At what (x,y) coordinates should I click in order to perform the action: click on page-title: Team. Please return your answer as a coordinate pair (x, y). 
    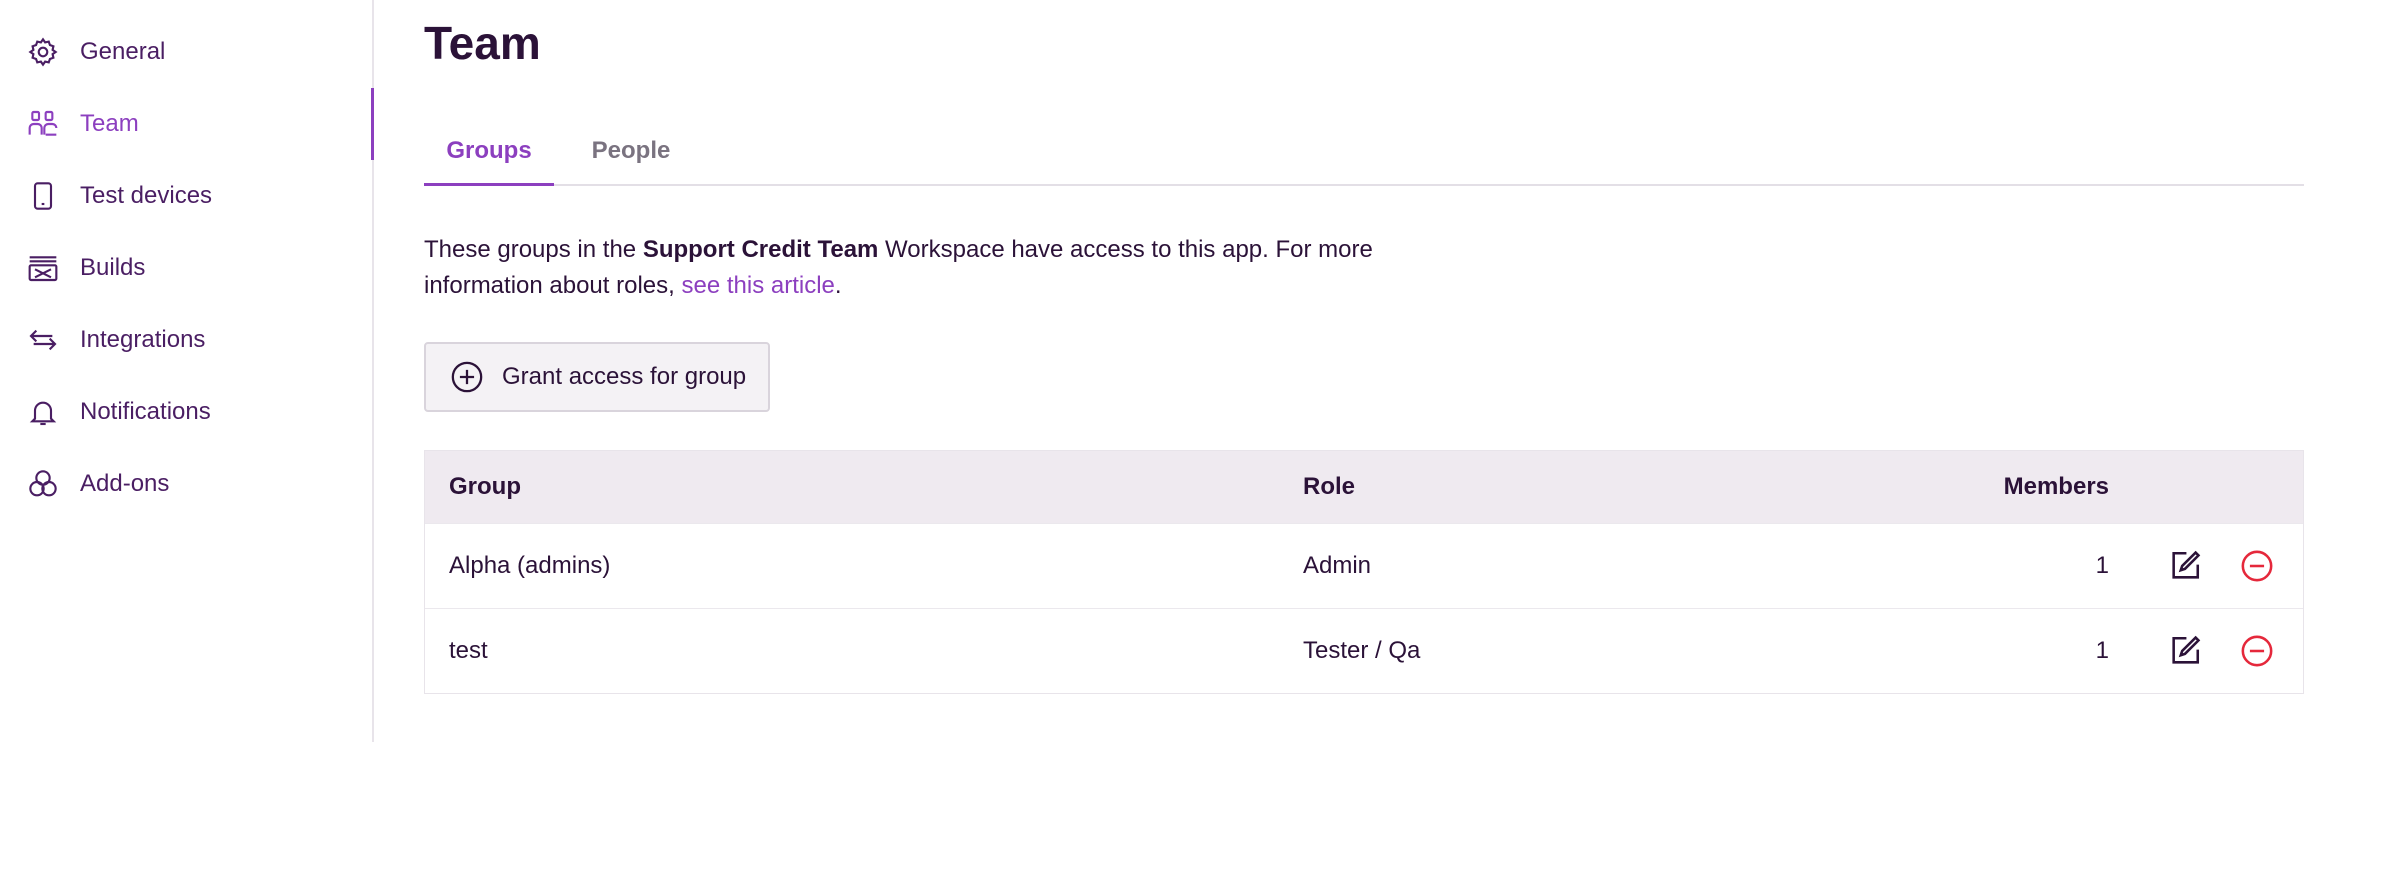
    Looking at the image, I should click on (482, 43).